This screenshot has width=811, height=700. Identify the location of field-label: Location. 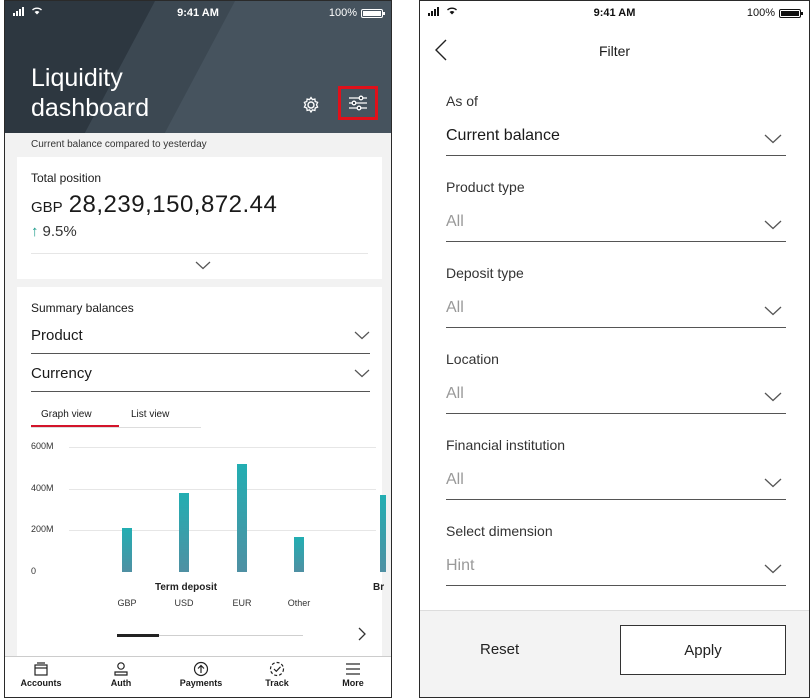
(472, 359).